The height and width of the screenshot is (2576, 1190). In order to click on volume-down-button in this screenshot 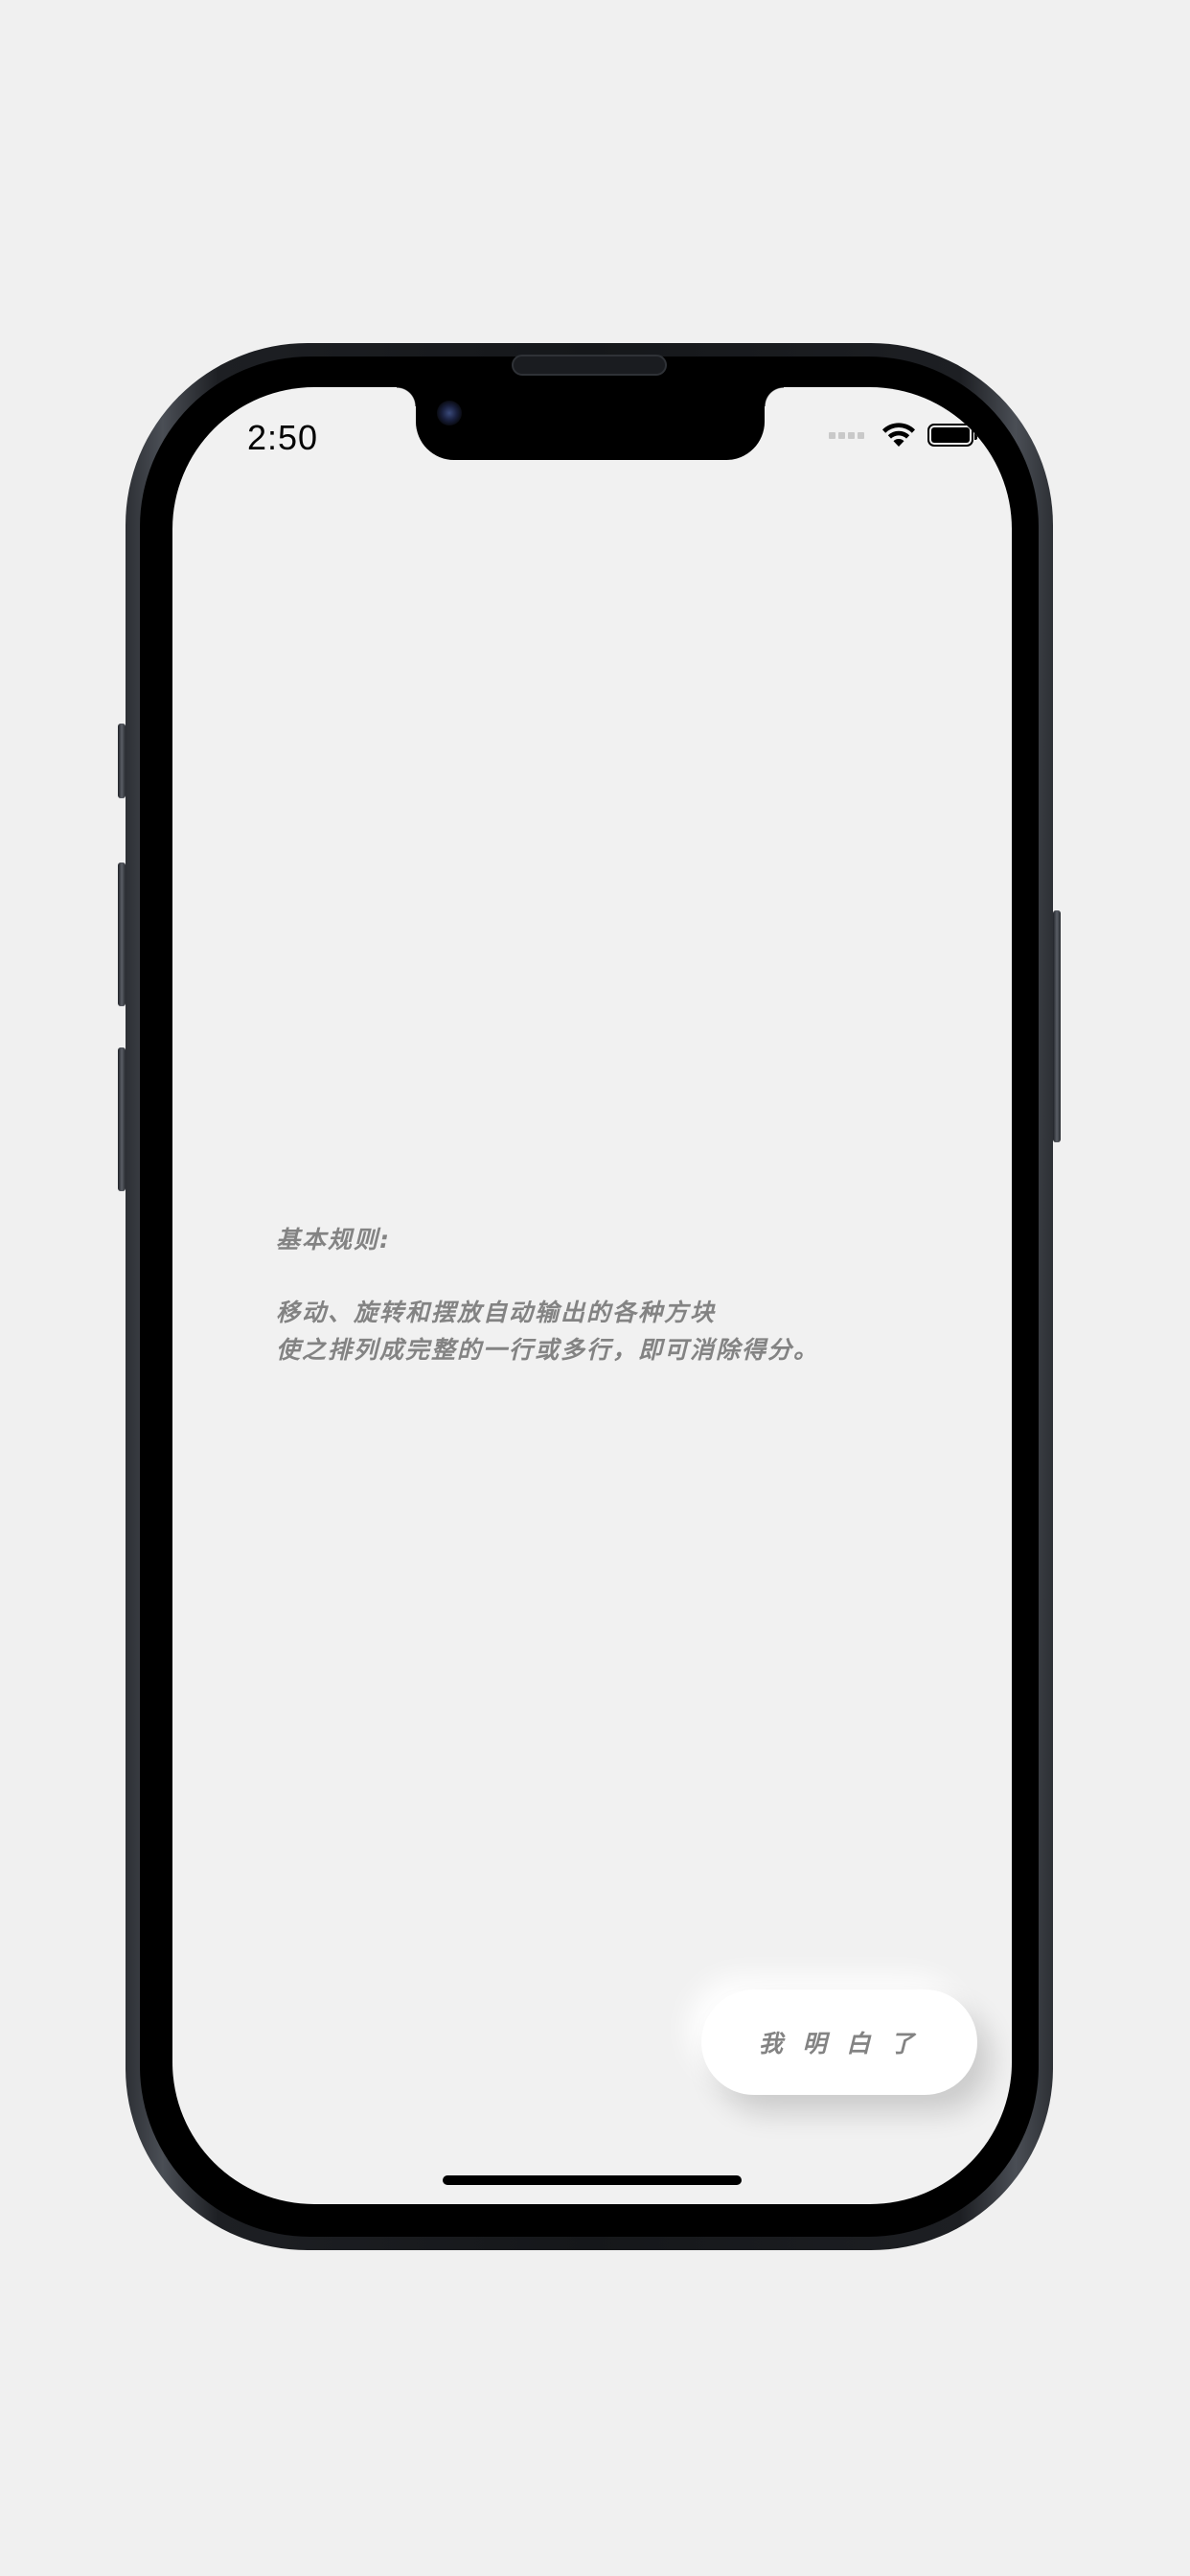, I will do `click(122, 1119)`.